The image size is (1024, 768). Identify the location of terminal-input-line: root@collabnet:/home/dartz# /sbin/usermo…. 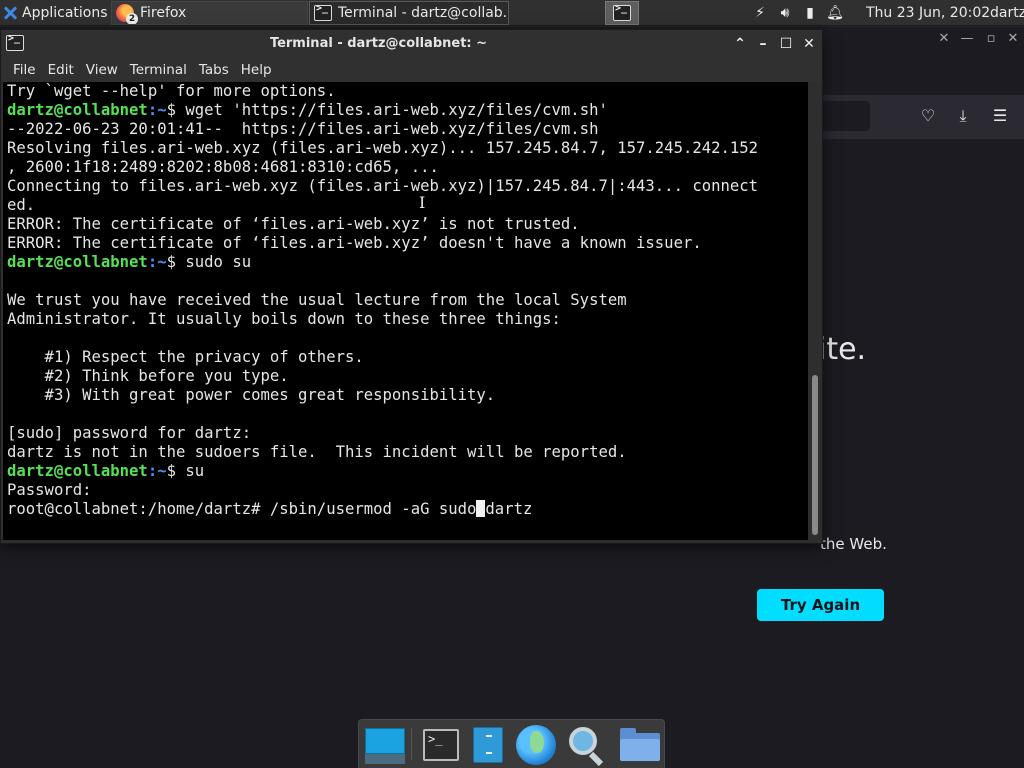
(407, 509).